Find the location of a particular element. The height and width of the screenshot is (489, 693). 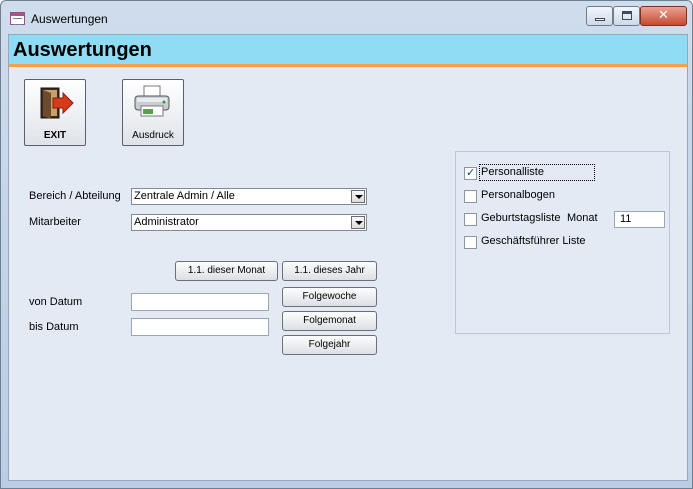

next-week-button: Folgewoche is located at coordinates (329, 297).